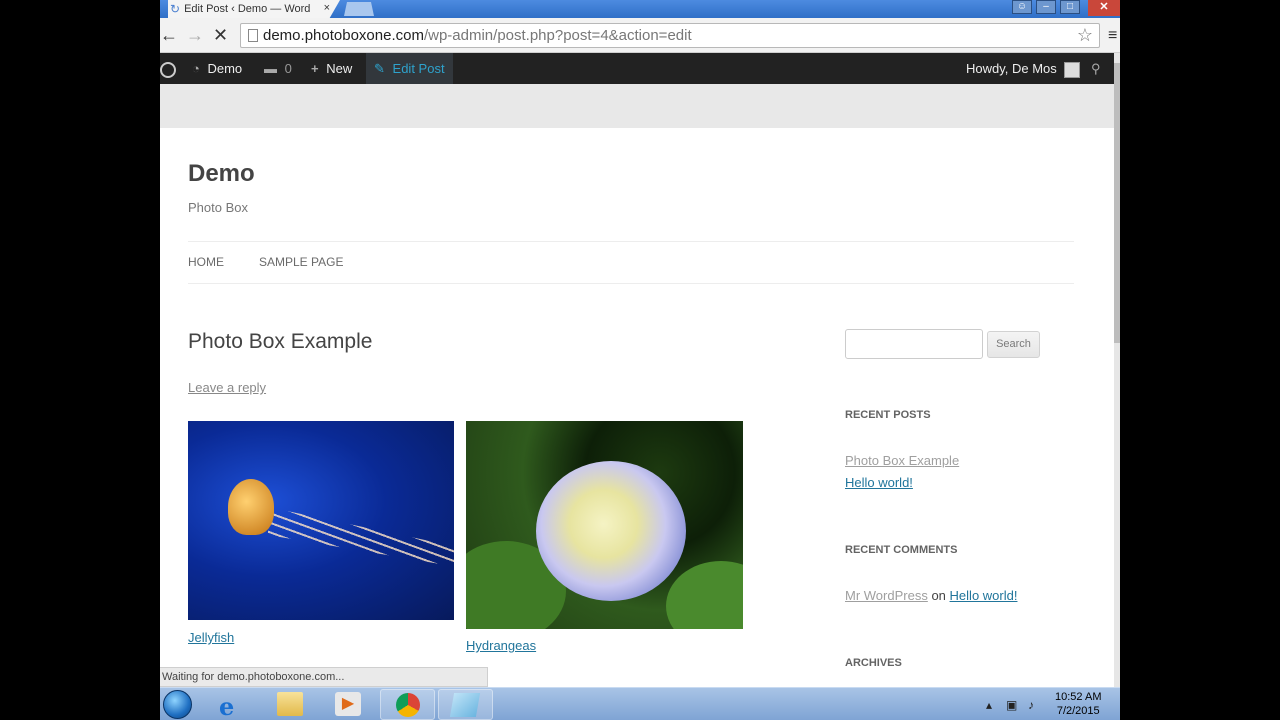  What do you see at coordinates (902, 460) in the screenshot?
I see `recent-post-link: Photo Box Example` at bounding box center [902, 460].